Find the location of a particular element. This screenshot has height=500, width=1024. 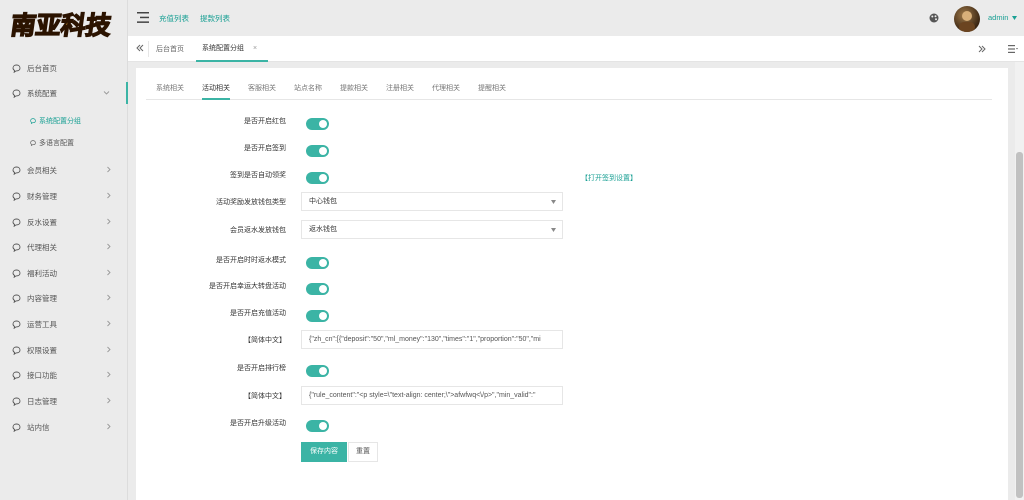

reset-button: 重置 is located at coordinates (363, 452).